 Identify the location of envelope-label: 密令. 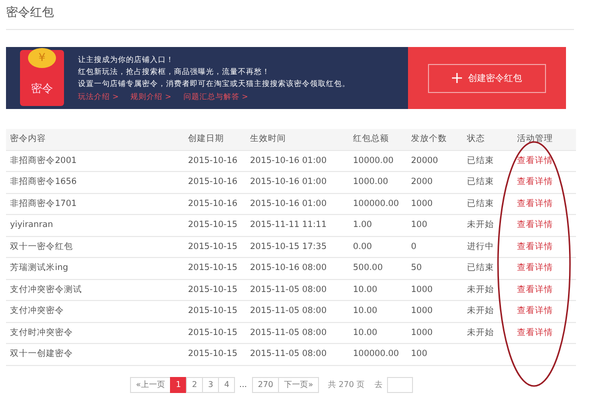
(42, 88).